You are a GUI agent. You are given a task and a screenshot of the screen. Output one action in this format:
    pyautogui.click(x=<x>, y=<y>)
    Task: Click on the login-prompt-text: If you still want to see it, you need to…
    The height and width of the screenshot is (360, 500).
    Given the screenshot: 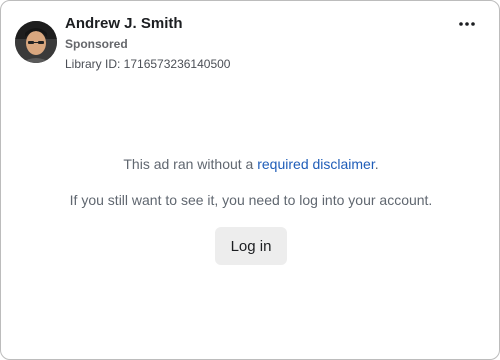 What is the action you would take?
    pyautogui.click(x=251, y=200)
    